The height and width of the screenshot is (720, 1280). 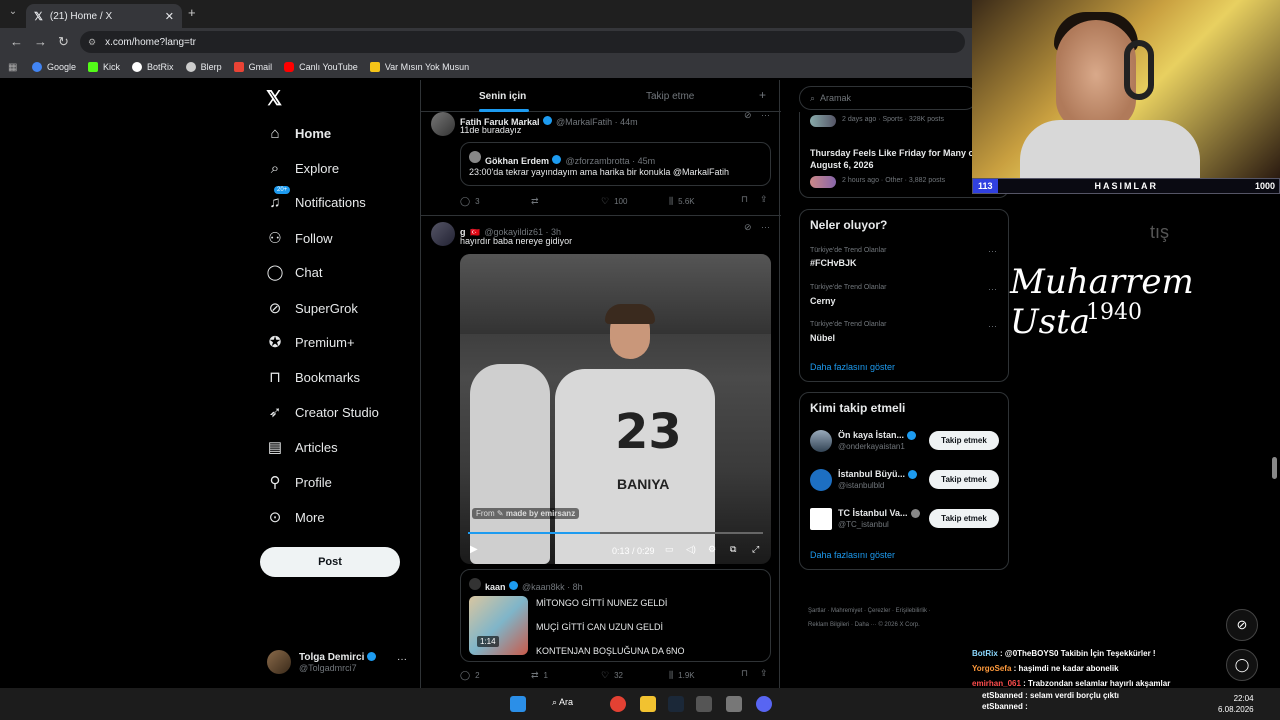 I want to click on more-circle-icon: ⊙, so click(x=275, y=517).